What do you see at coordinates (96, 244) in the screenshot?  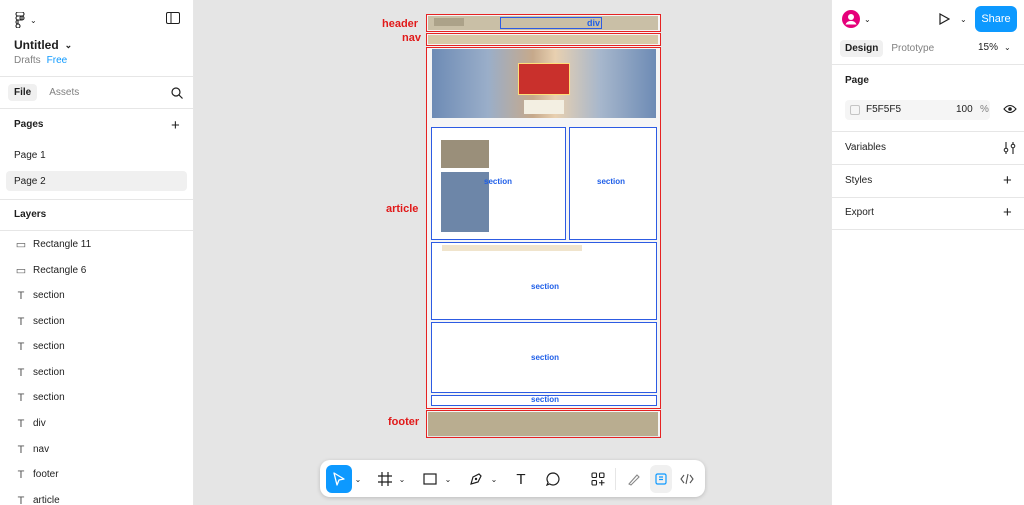 I see `layer-rectangle-11: ▭ Rectangle 11` at bounding box center [96, 244].